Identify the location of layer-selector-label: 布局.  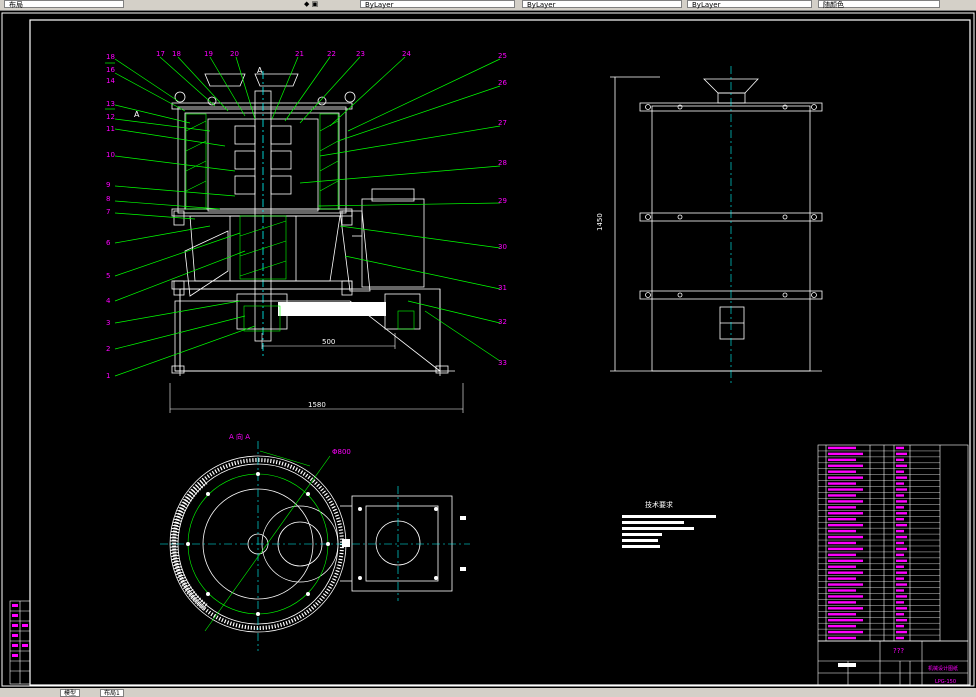
(16, 5).